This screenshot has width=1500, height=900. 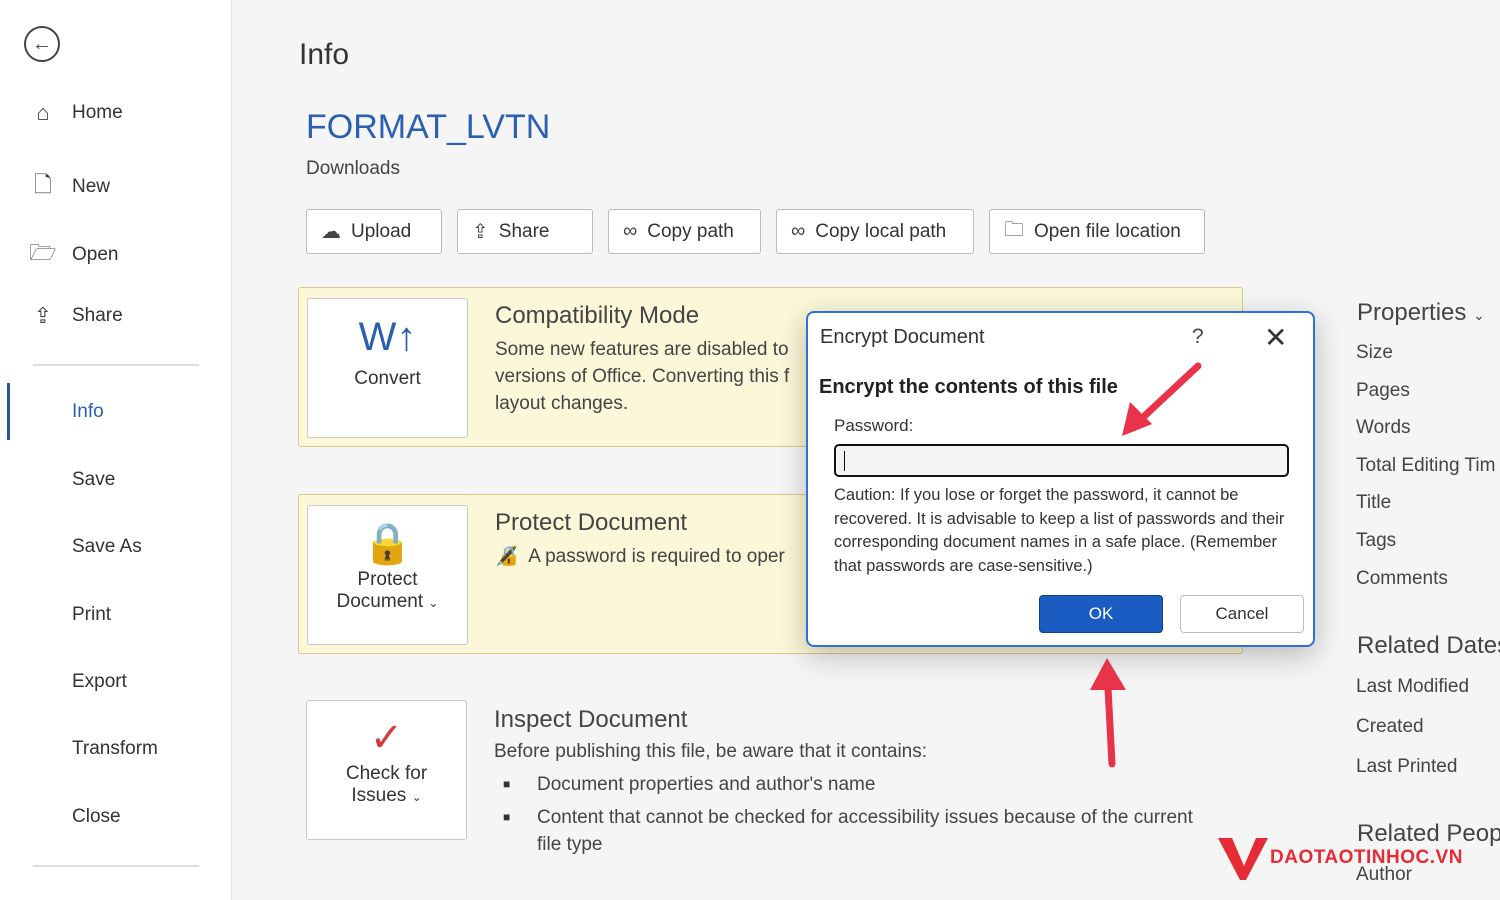 I want to click on watermark-logo: DAOTAOTINHOC.VN, so click(x=1340, y=858).